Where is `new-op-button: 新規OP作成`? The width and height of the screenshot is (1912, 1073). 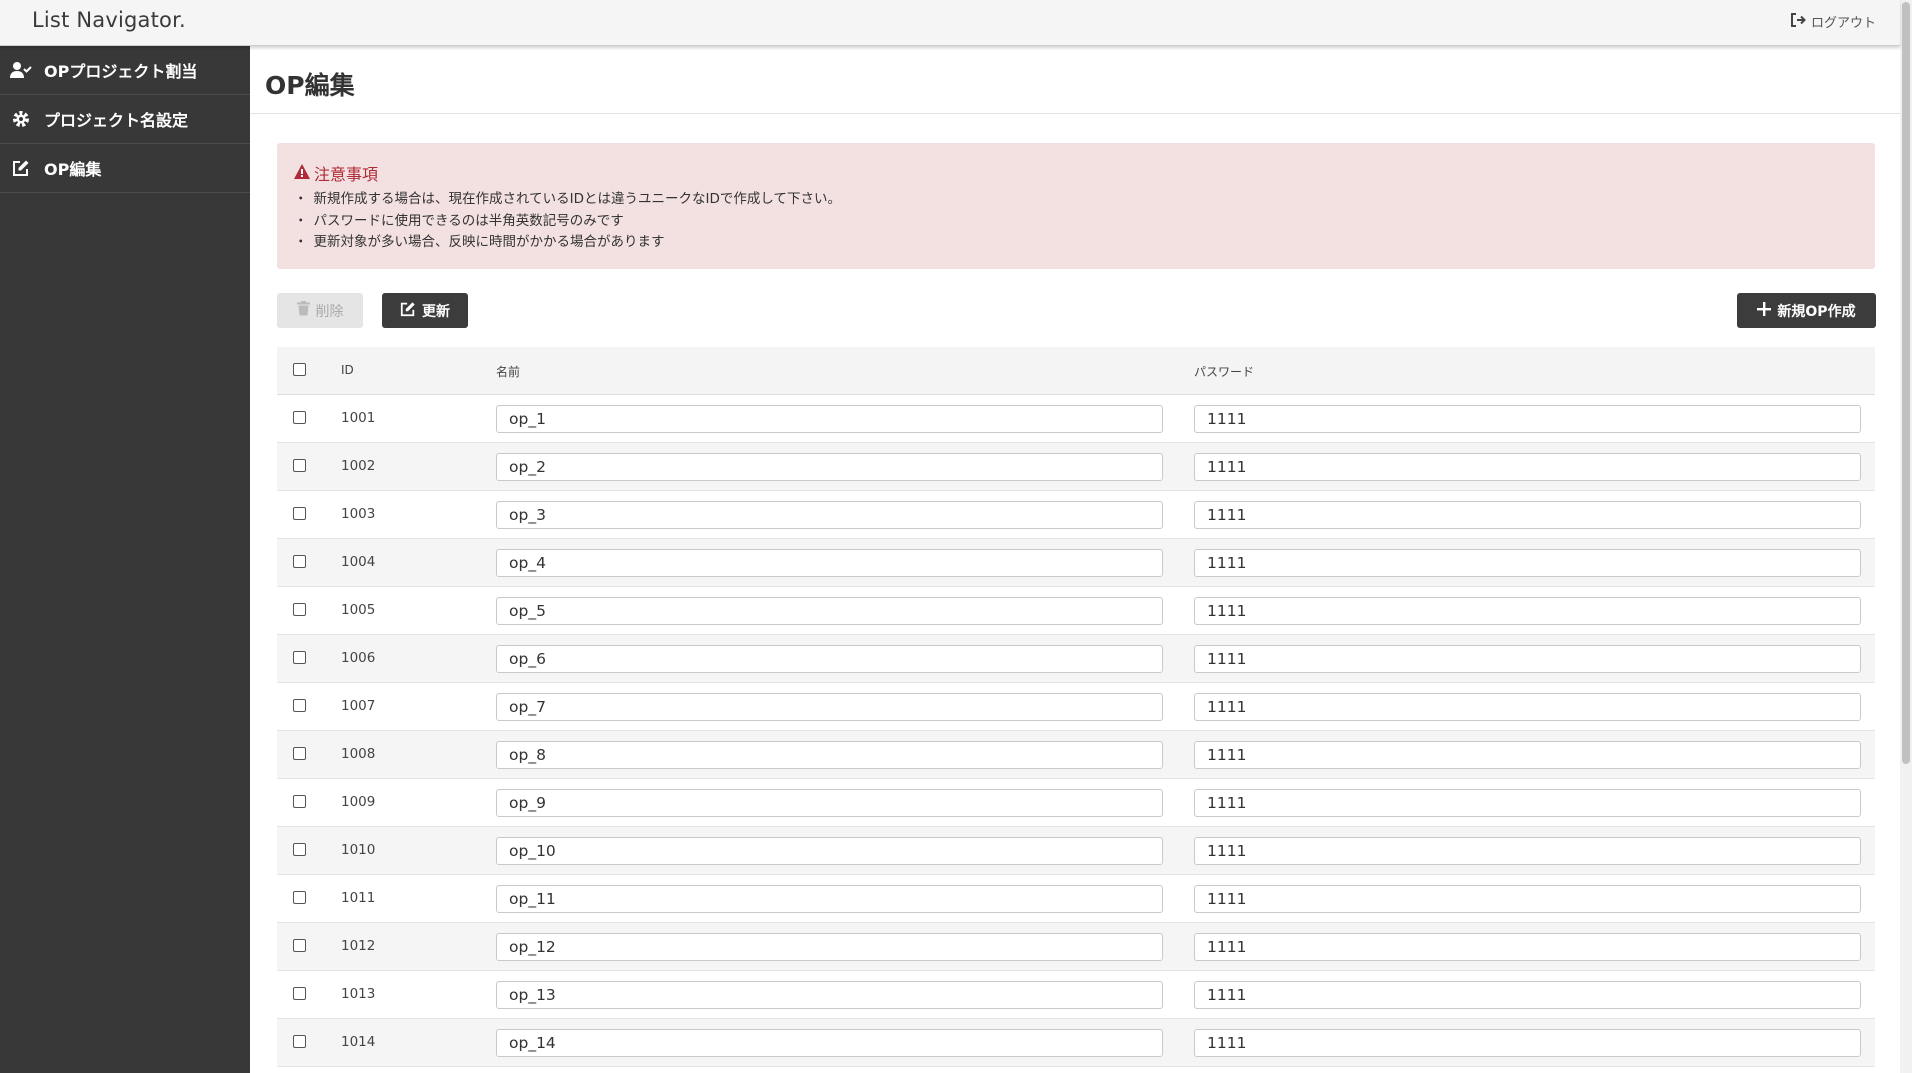 new-op-button: 新規OP作成 is located at coordinates (1806, 310).